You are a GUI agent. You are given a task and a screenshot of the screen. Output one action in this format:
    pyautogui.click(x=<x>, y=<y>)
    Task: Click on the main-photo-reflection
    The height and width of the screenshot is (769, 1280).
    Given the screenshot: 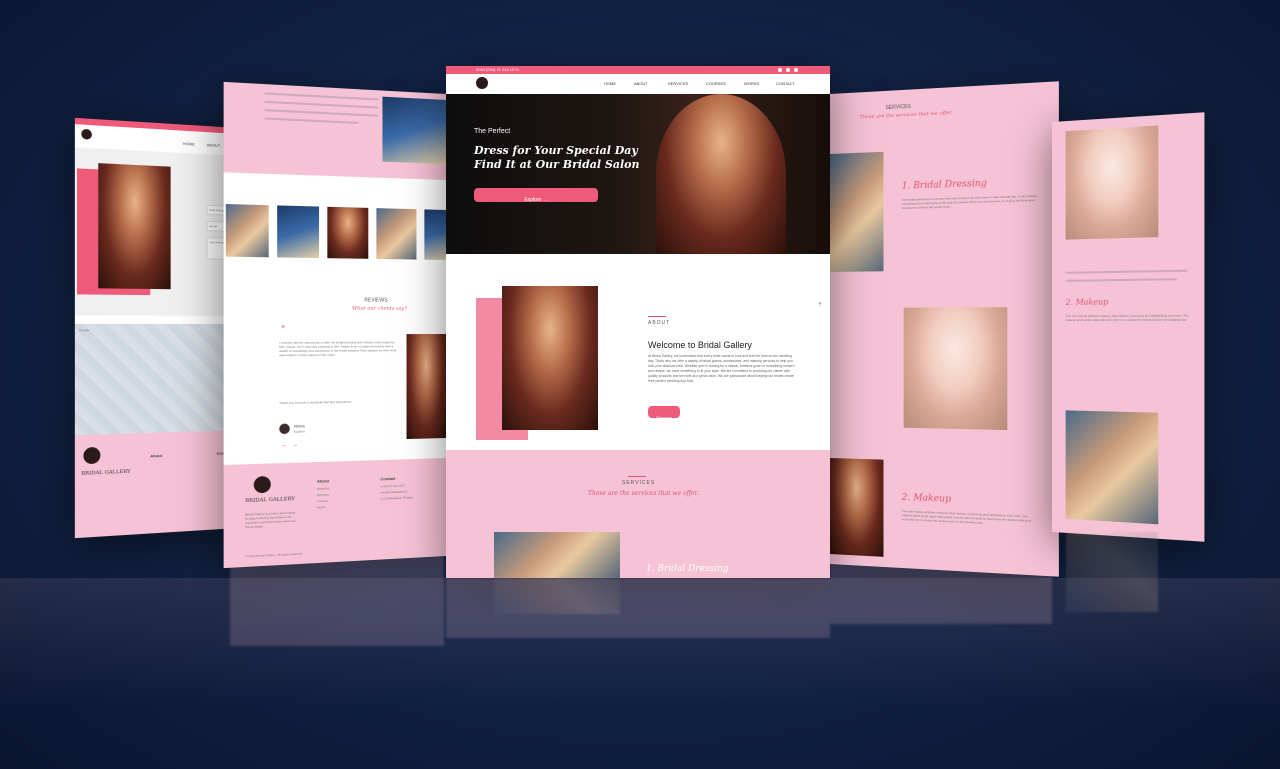 What is the action you would take?
    pyautogui.click(x=557, y=596)
    